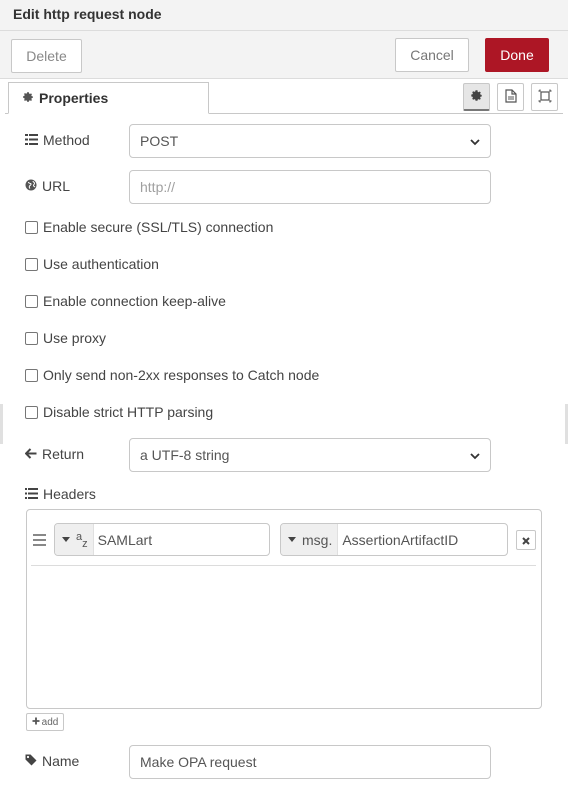 The width and height of the screenshot is (568, 789). Describe the element at coordinates (283, 565) in the screenshot. I see `header-row-divider` at that location.